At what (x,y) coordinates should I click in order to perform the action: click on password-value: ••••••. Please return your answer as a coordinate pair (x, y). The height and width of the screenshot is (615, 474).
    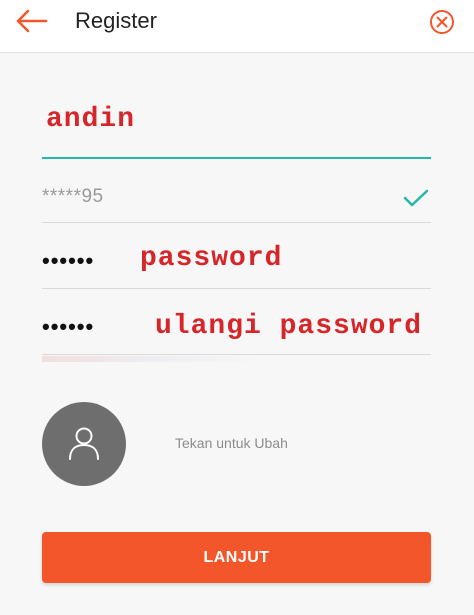
    Looking at the image, I should click on (68, 260).